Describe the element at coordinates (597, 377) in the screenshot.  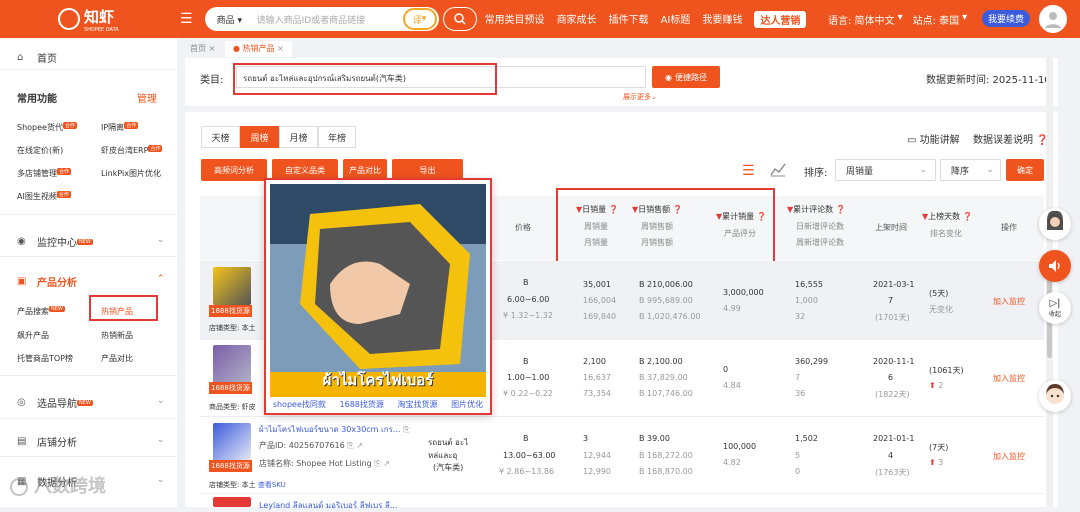
I see `weekly-sales: 16,637` at that location.